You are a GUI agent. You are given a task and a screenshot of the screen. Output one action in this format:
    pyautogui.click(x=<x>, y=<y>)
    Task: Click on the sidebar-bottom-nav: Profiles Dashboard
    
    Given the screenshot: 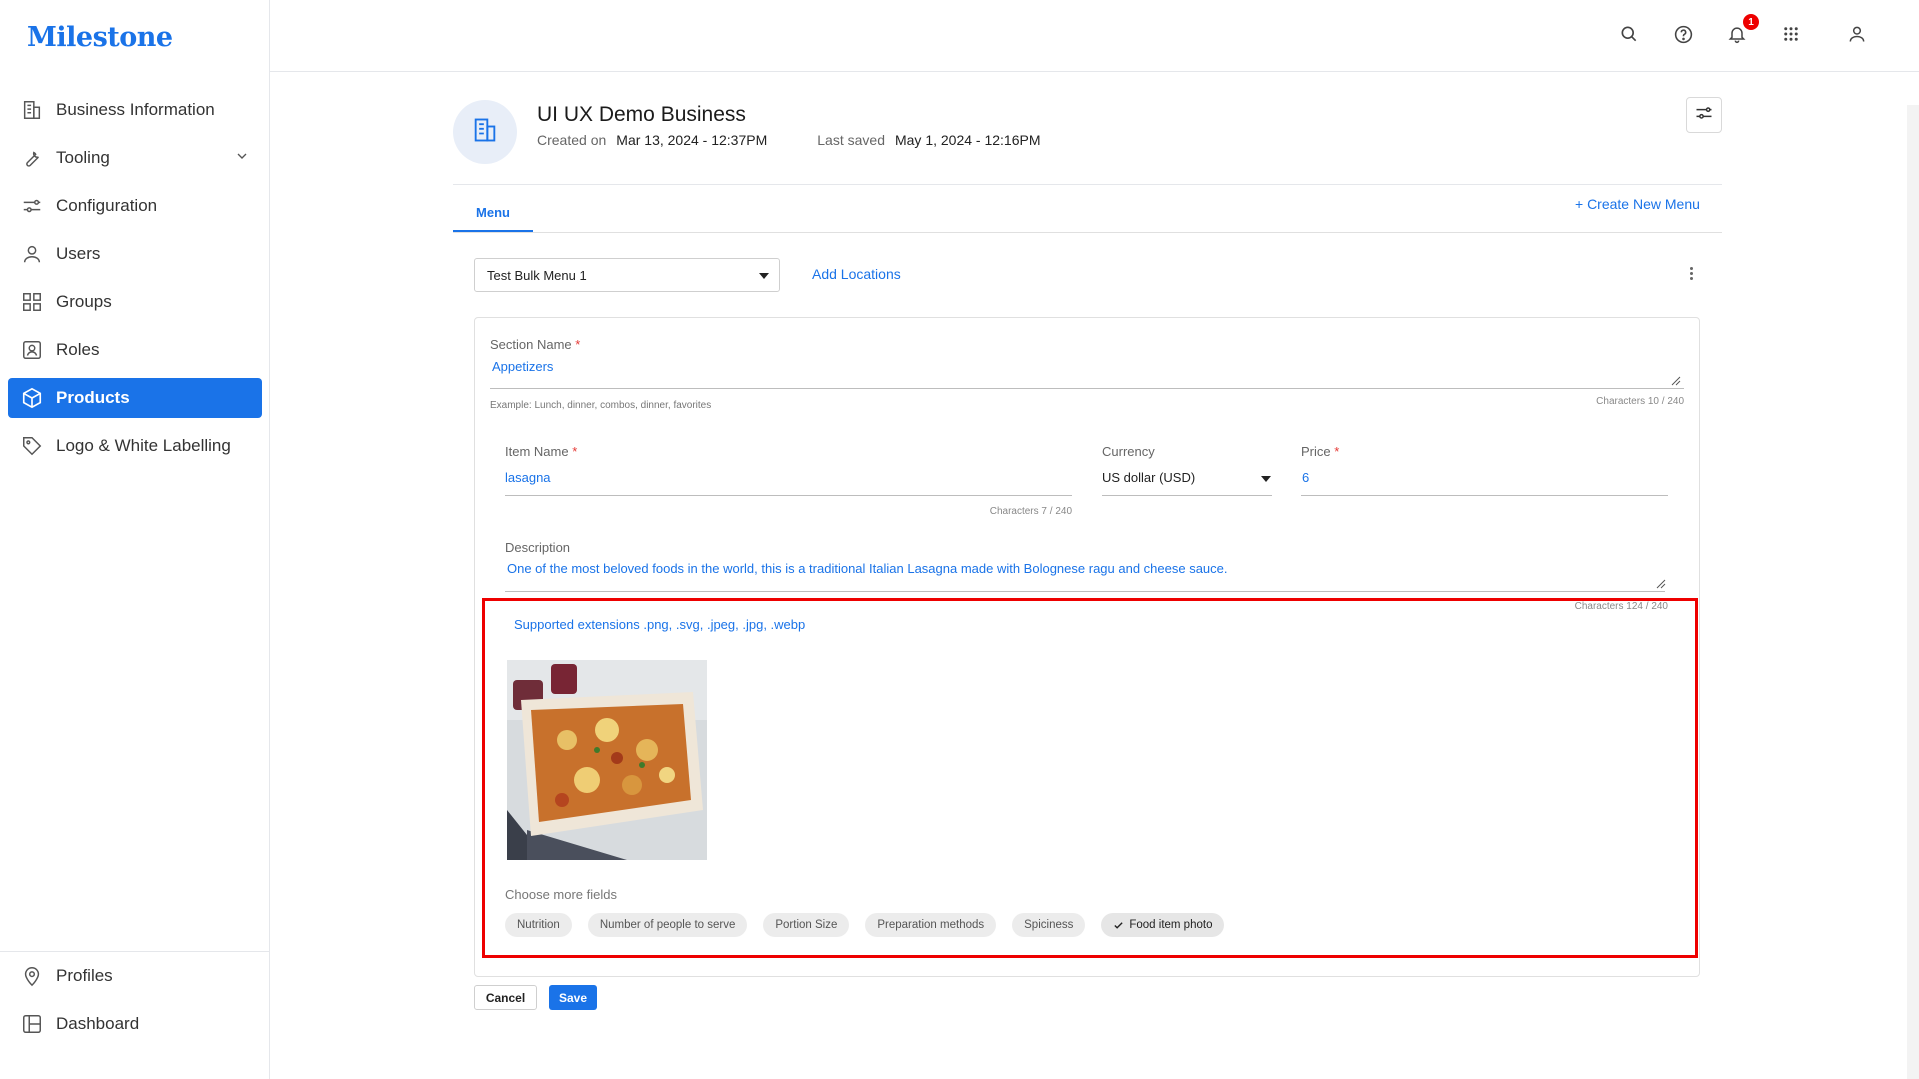 What is the action you would take?
    pyautogui.click(x=135, y=1004)
    